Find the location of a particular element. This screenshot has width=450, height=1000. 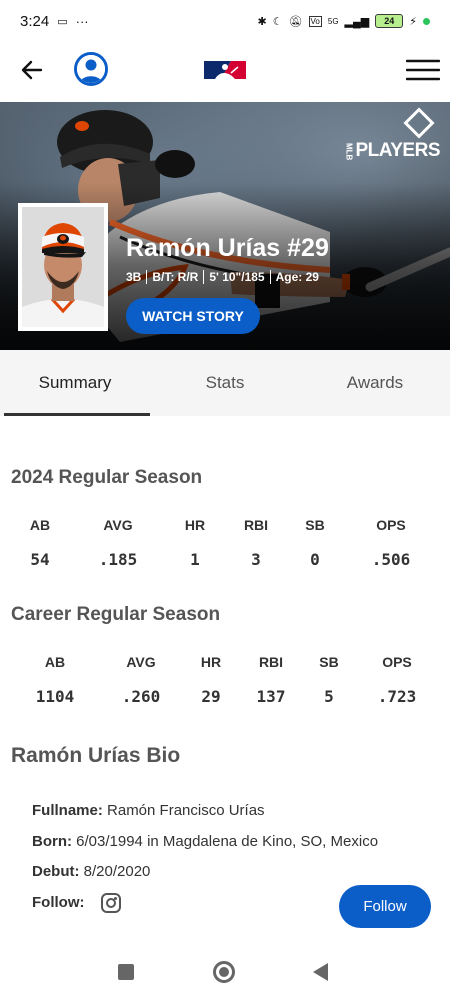

tab-summary: Summary is located at coordinates (75, 383).